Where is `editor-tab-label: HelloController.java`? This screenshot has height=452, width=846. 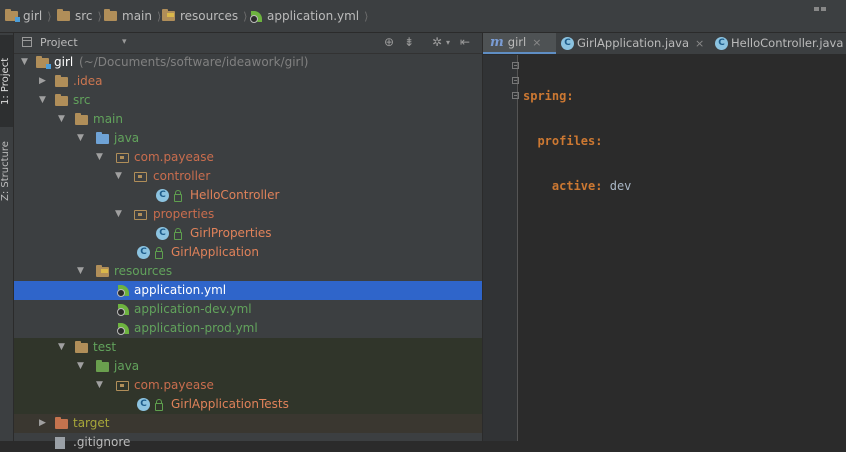 editor-tab-label: HelloController.java is located at coordinates (787, 43).